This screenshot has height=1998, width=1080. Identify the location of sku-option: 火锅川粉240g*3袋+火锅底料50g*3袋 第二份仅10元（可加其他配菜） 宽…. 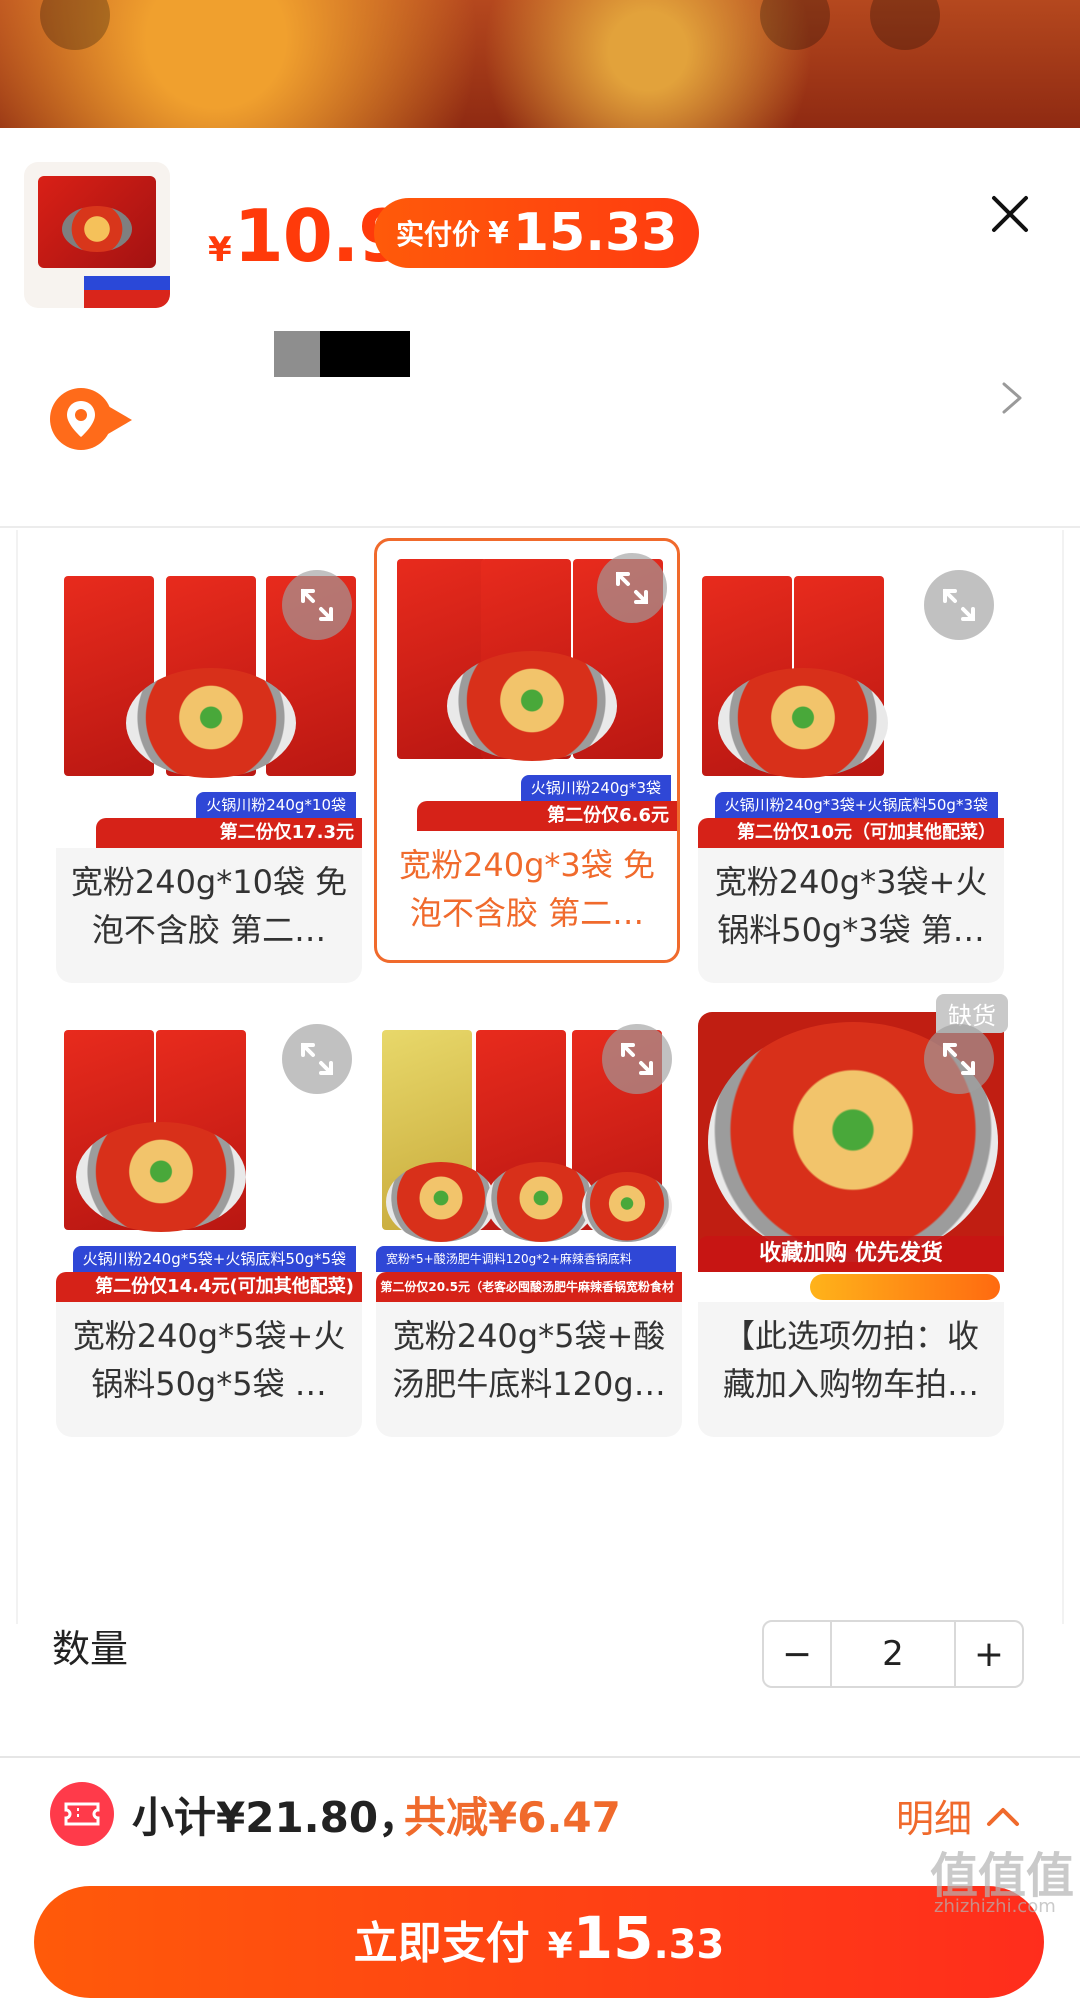
(851, 770).